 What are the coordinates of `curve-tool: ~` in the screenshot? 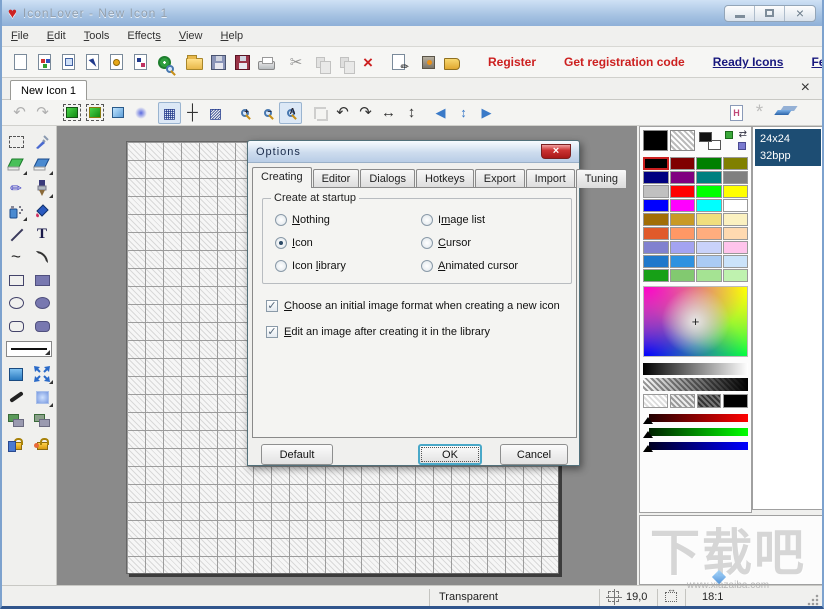 It's located at (16, 257).